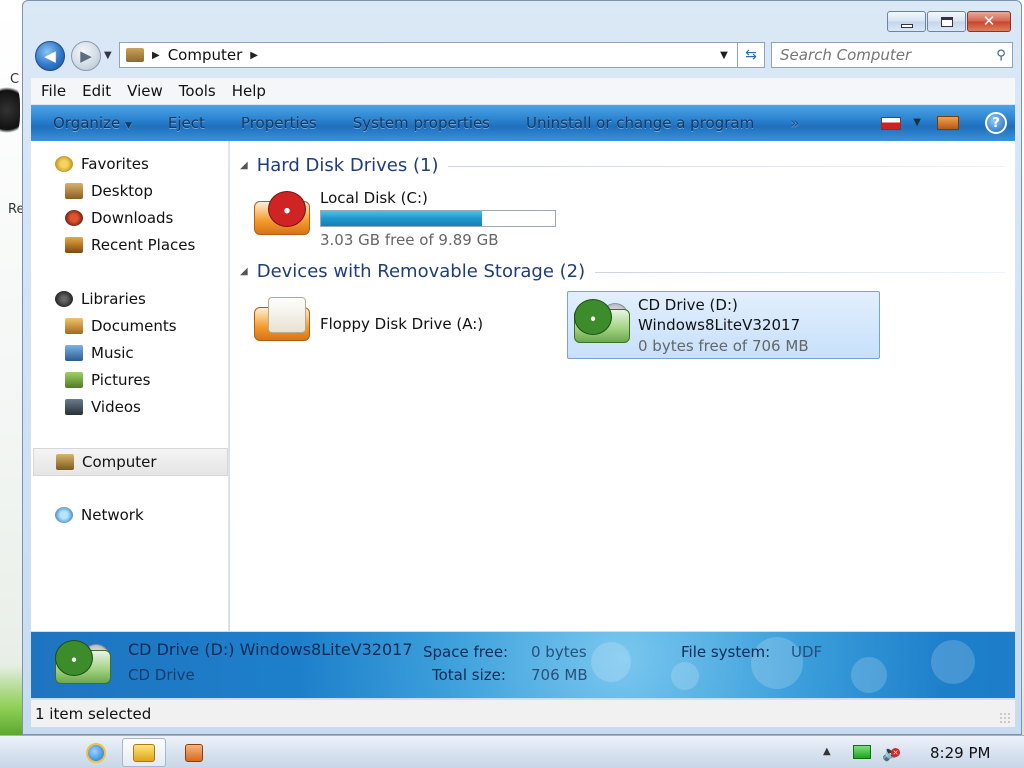 The width and height of the screenshot is (1024, 768). I want to click on internet-explorer-icon, so click(96, 752).